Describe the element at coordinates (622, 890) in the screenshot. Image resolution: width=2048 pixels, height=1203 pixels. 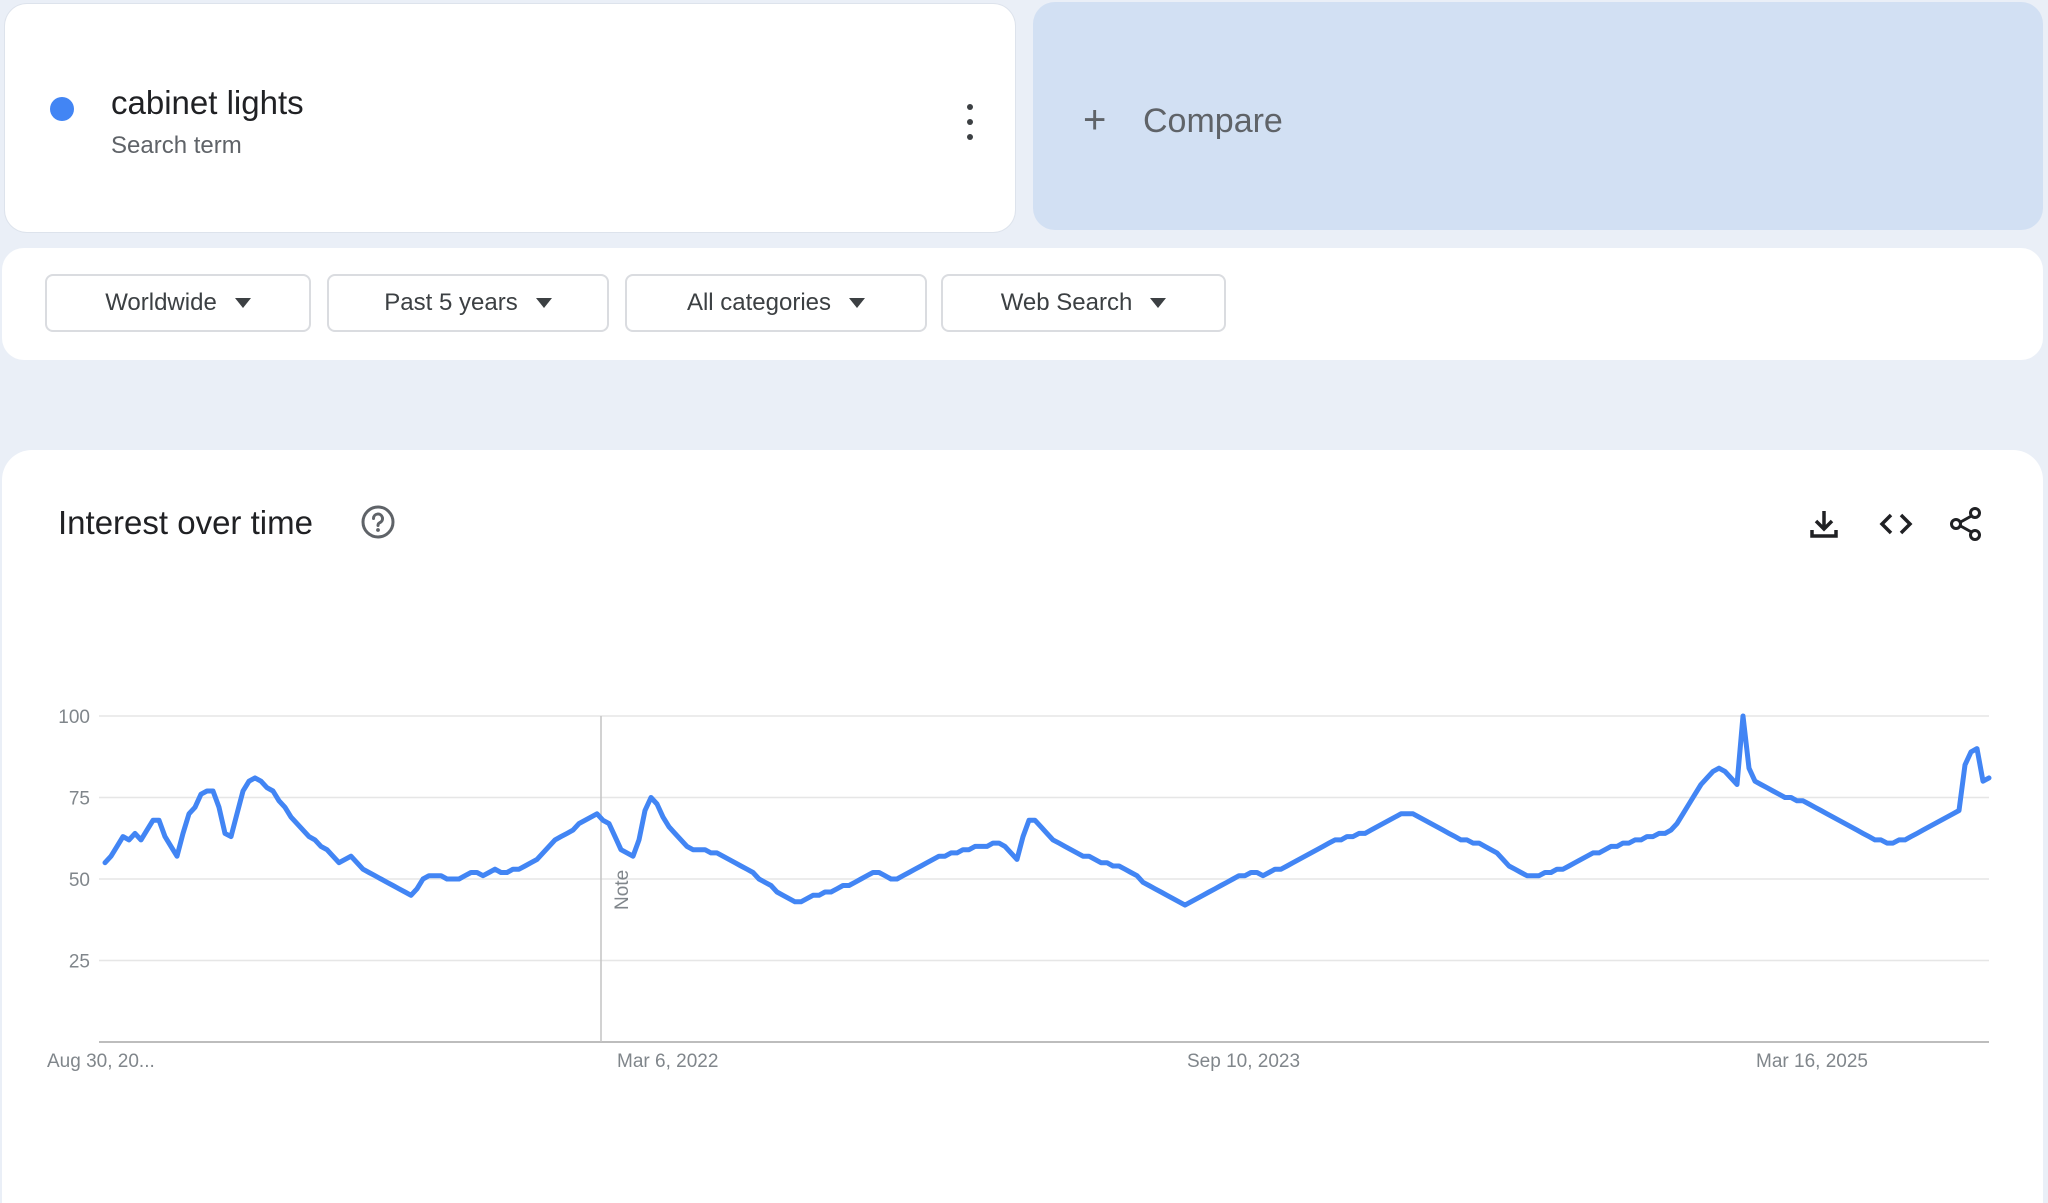
I see `note-marker-label: Note` at that location.